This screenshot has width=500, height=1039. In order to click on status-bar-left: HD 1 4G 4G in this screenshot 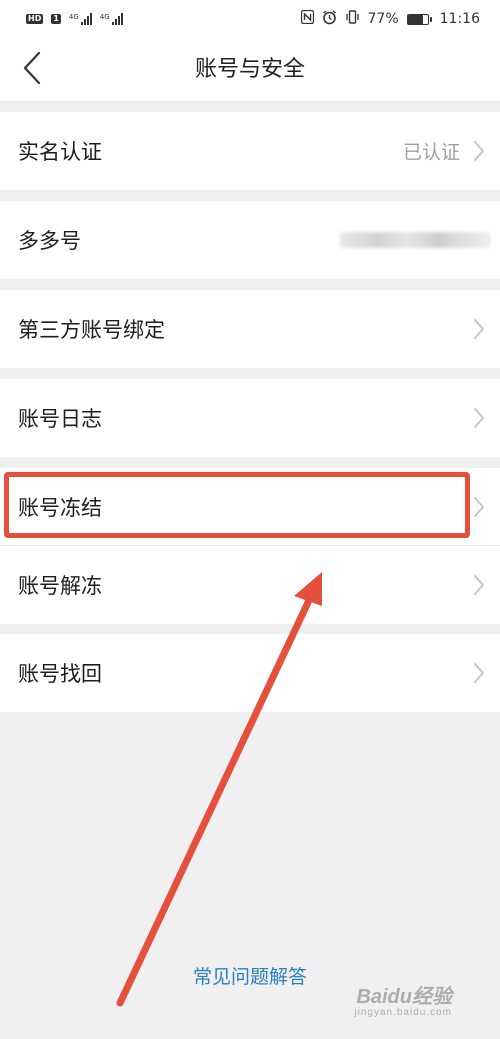, I will do `click(74, 19)`.